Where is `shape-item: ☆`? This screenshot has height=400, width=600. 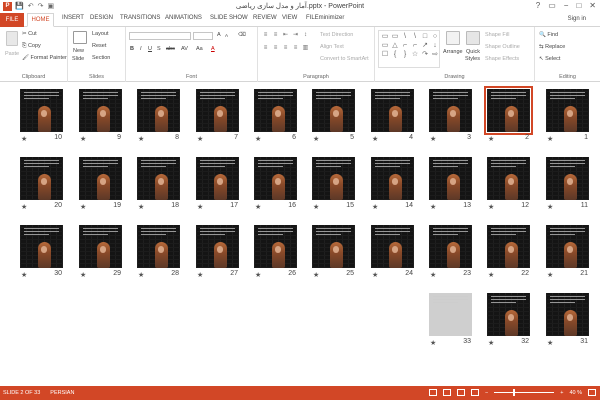
shape-item: ☆ is located at coordinates (415, 54).